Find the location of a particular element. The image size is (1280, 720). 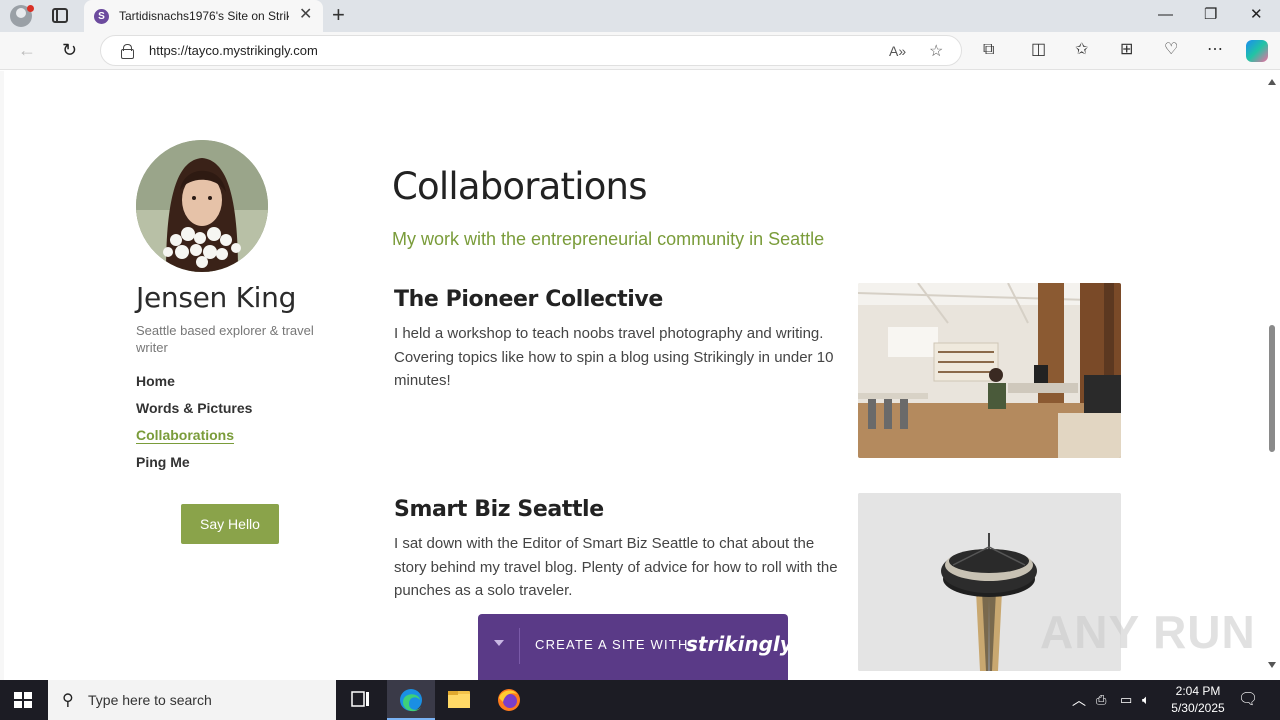

taskbar-clock: 2:04 PM 5/30/2025 is located at coordinates (1198, 700).